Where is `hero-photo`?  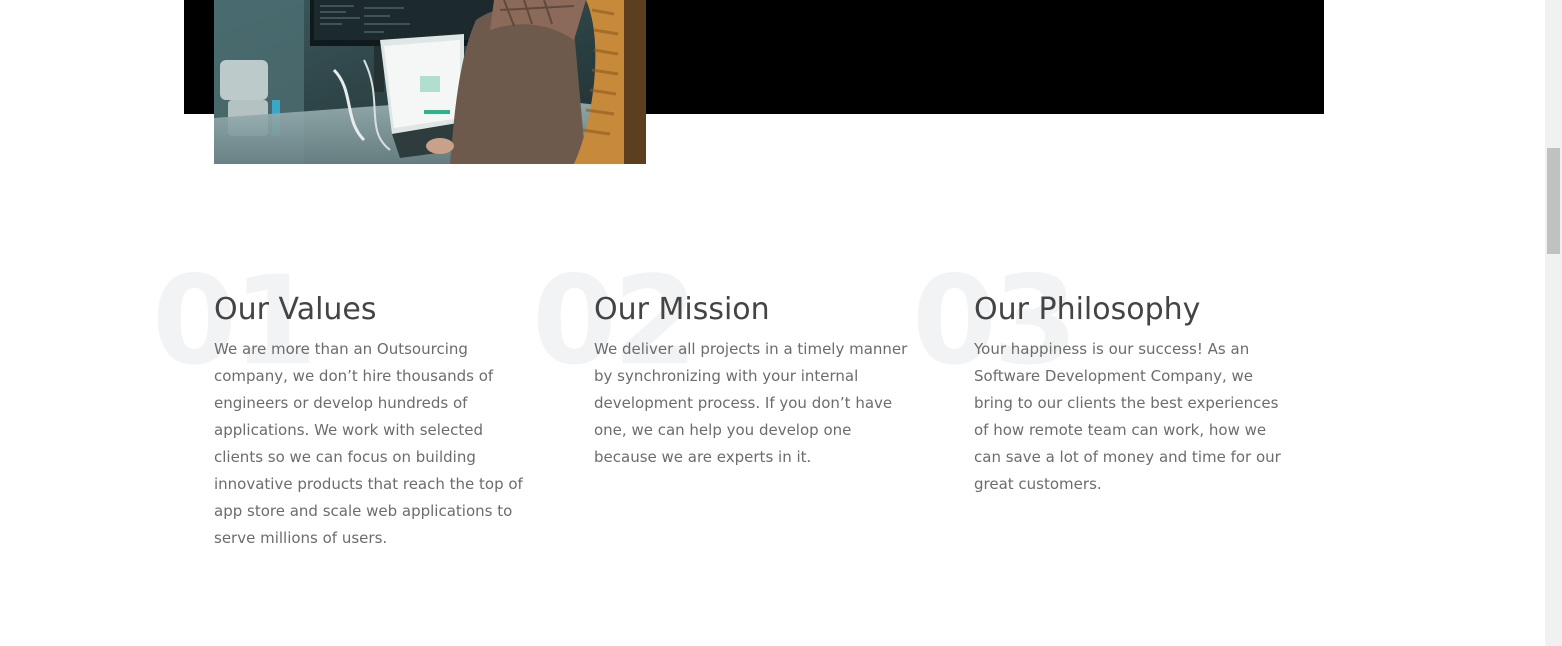
hero-photo is located at coordinates (430, 82).